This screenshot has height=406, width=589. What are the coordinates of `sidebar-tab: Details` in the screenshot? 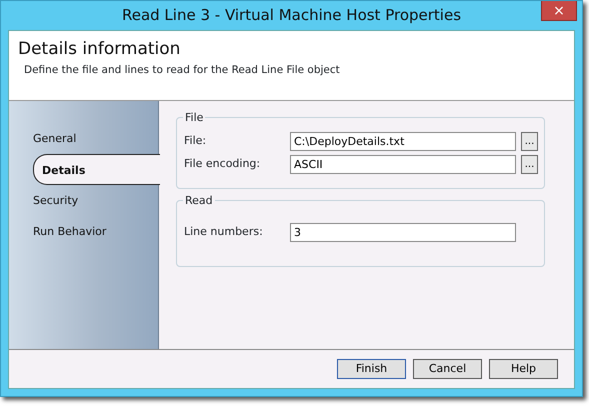 It's located at (96, 169).